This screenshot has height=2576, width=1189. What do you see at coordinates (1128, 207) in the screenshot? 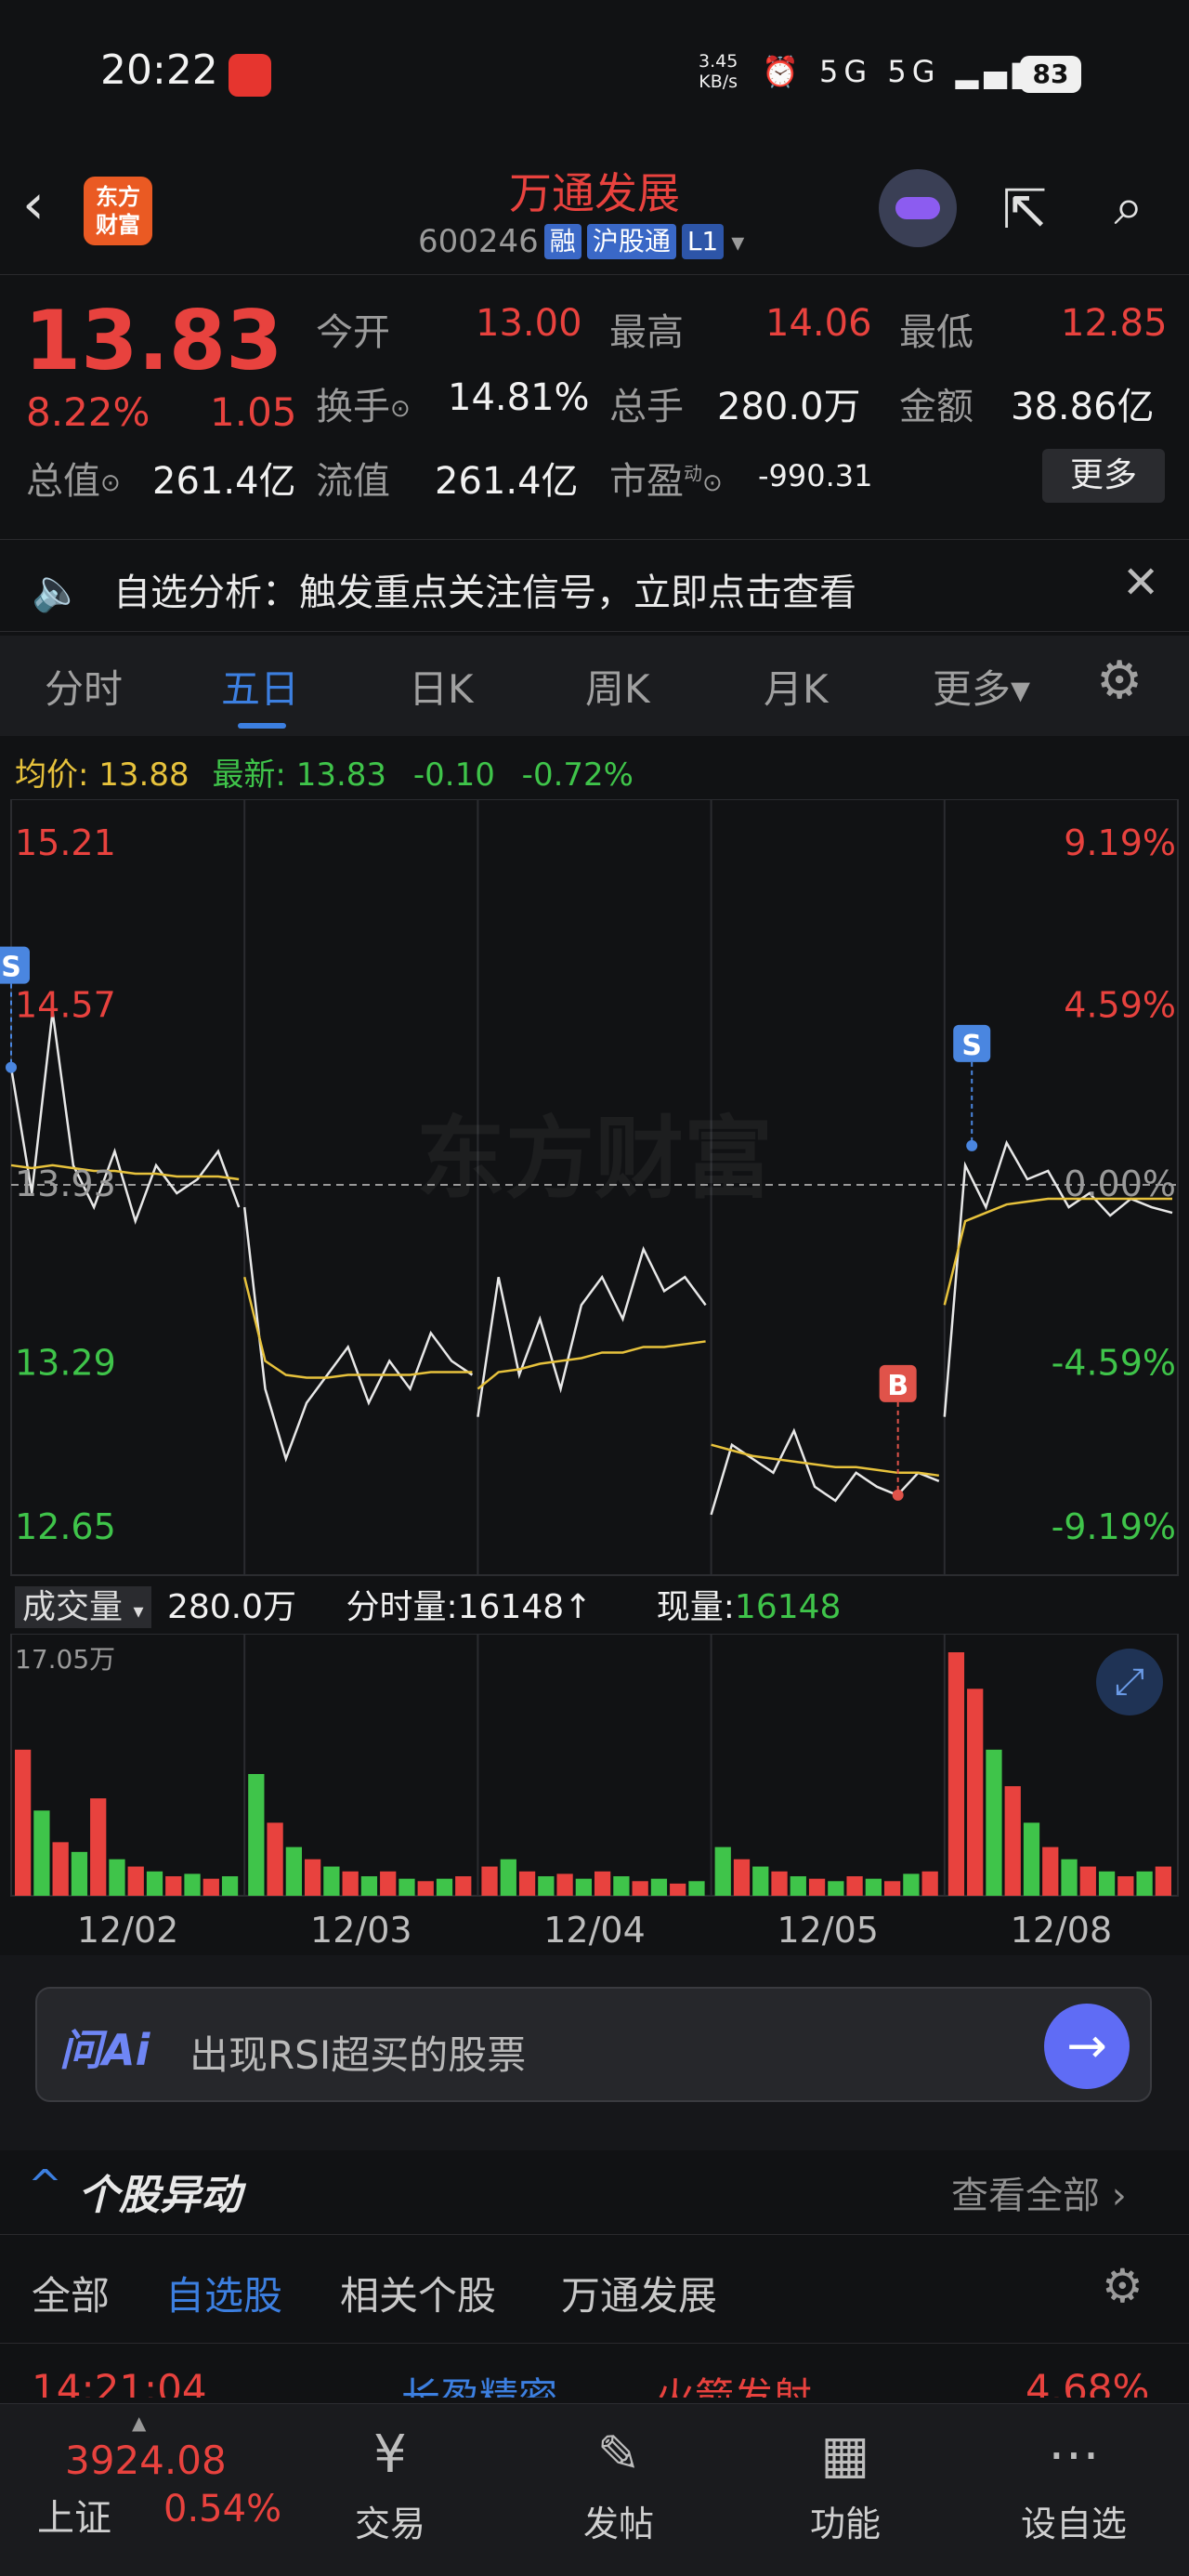
I see `search-icon: ⌕` at bounding box center [1128, 207].